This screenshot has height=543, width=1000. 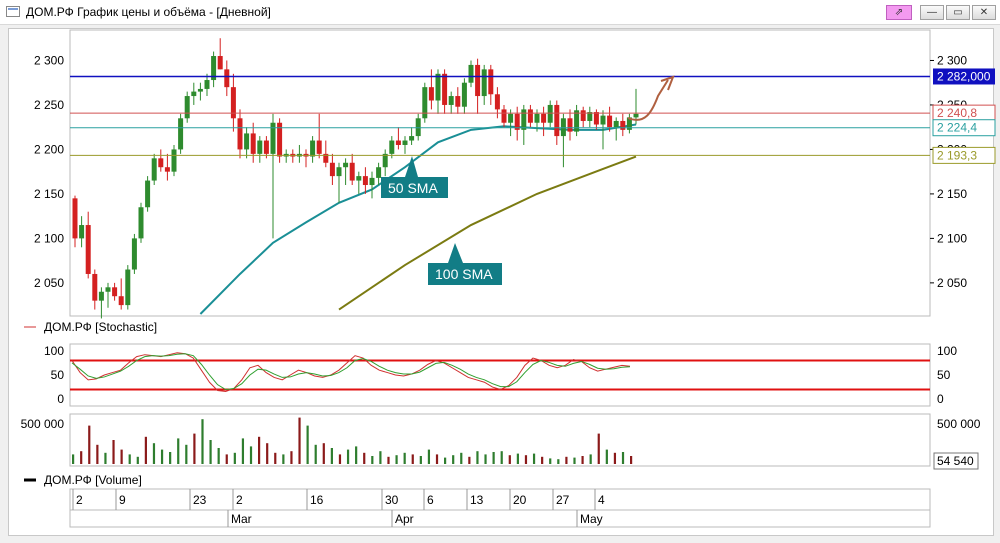 What do you see at coordinates (49, 149) in the screenshot?
I see `price-tick-left: 2 200` at bounding box center [49, 149].